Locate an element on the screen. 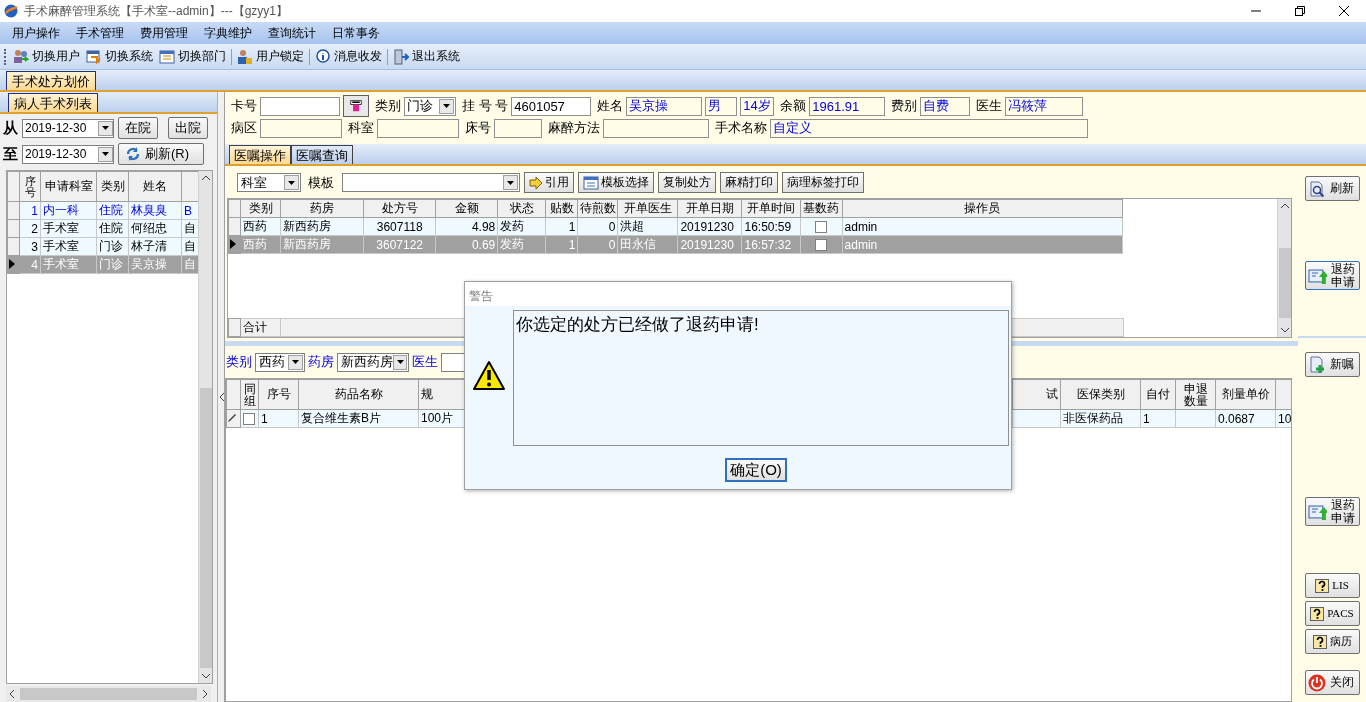 The height and width of the screenshot is (702, 1366). menu-item: 字典维护 is located at coordinates (228, 33).